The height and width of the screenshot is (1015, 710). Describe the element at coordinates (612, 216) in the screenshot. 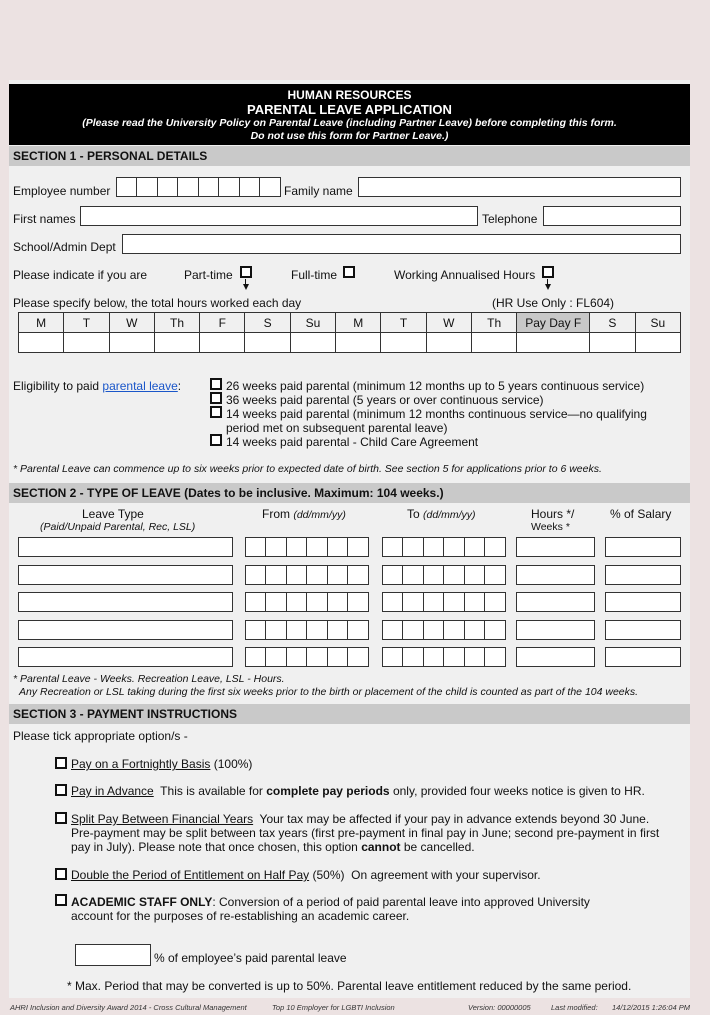

I see `telephone-input` at that location.